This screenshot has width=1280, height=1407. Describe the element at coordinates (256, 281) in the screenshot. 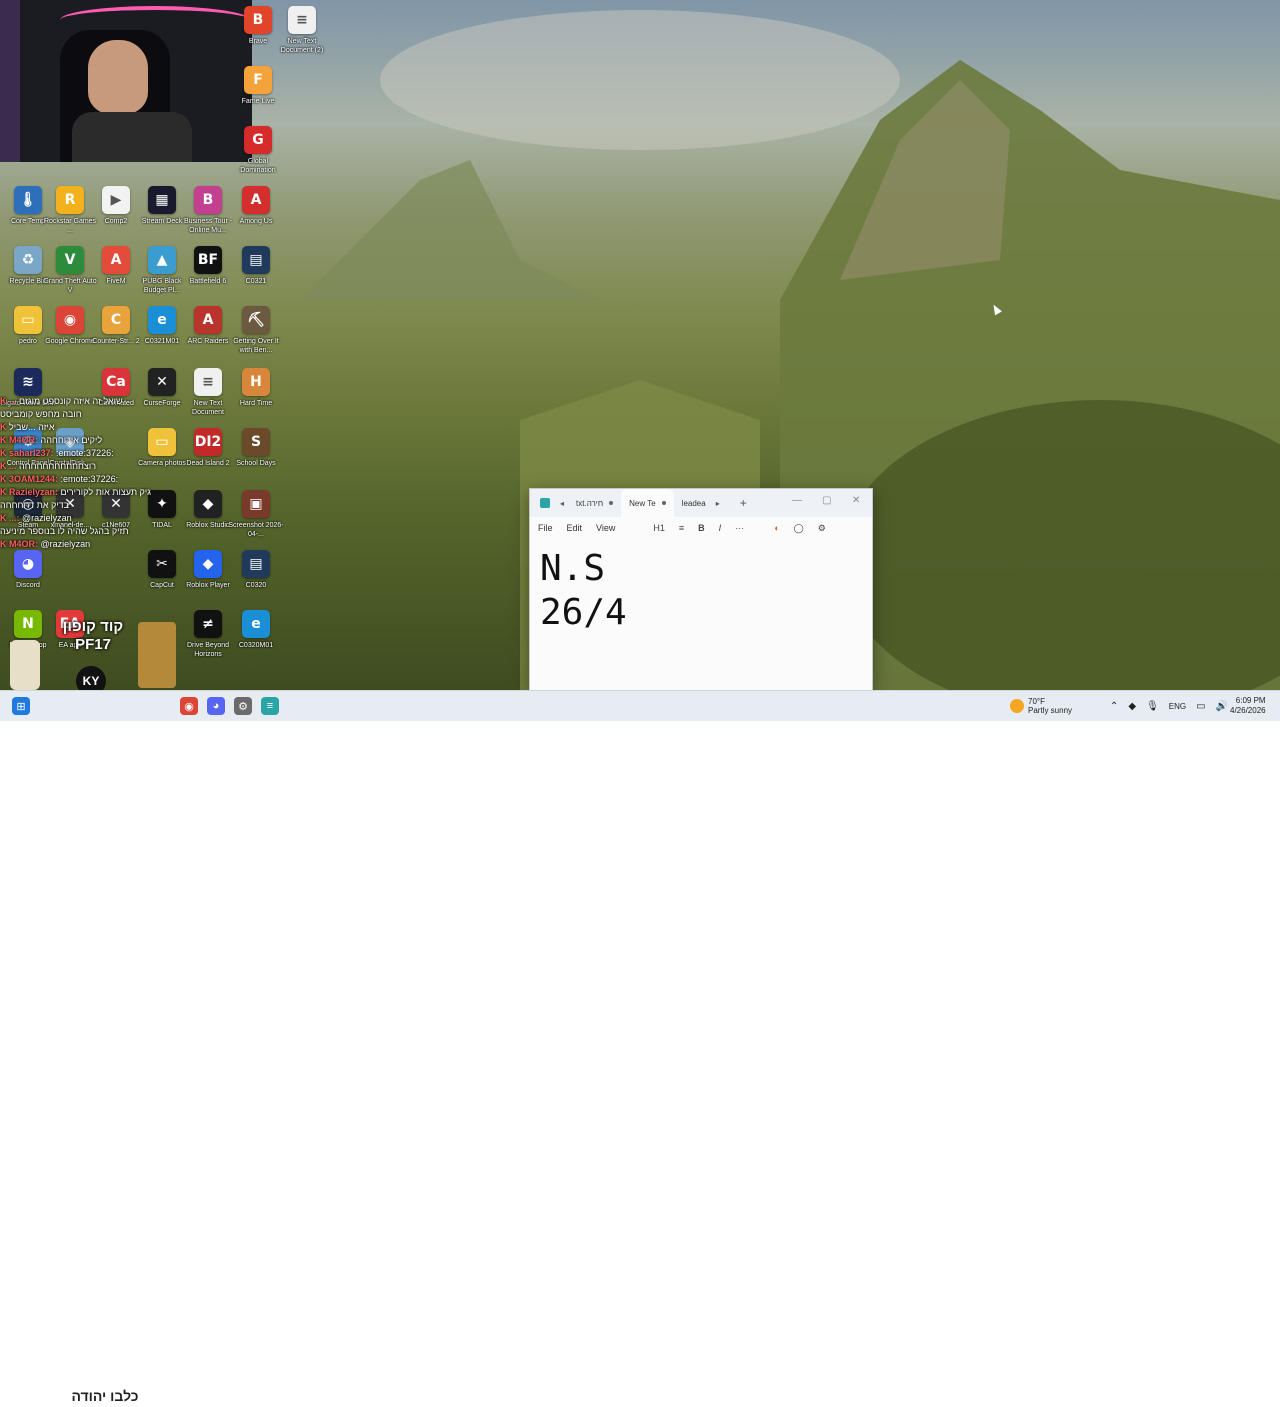

I see `desktop-icon-label: C0321` at that location.